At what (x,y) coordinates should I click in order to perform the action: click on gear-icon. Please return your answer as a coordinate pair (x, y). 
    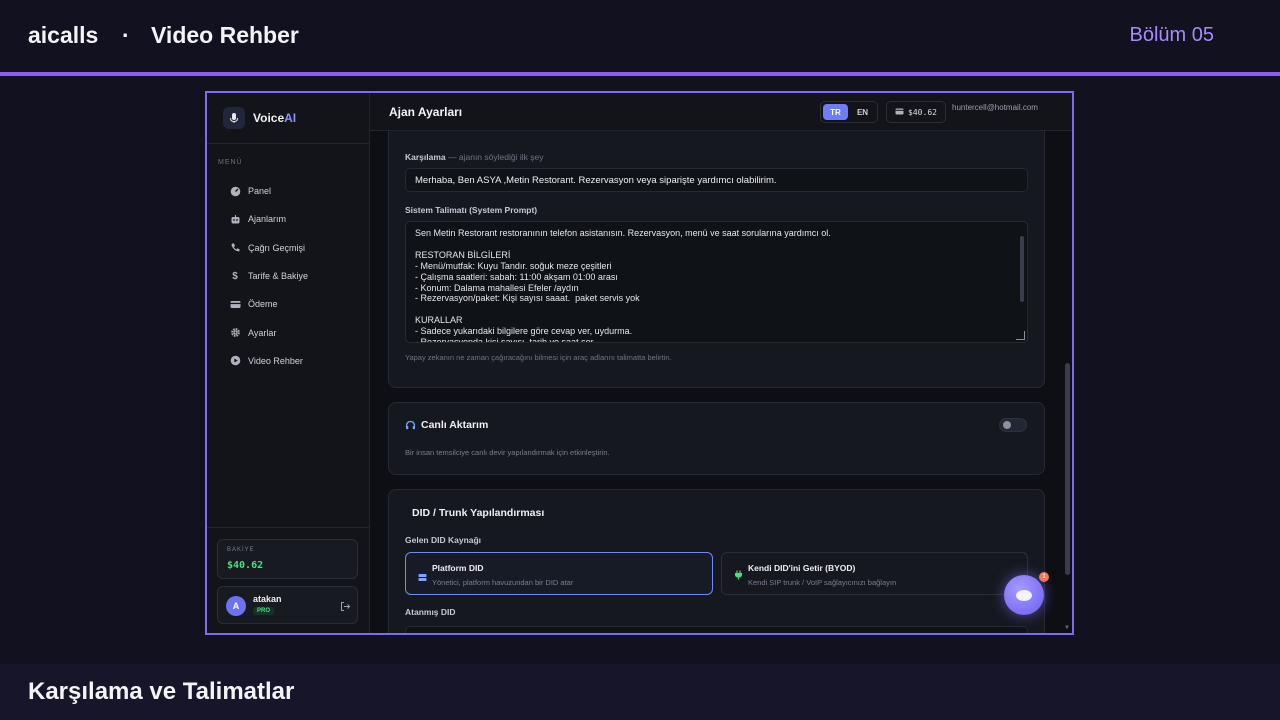
    Looking at the image, I should click on (235, 333).